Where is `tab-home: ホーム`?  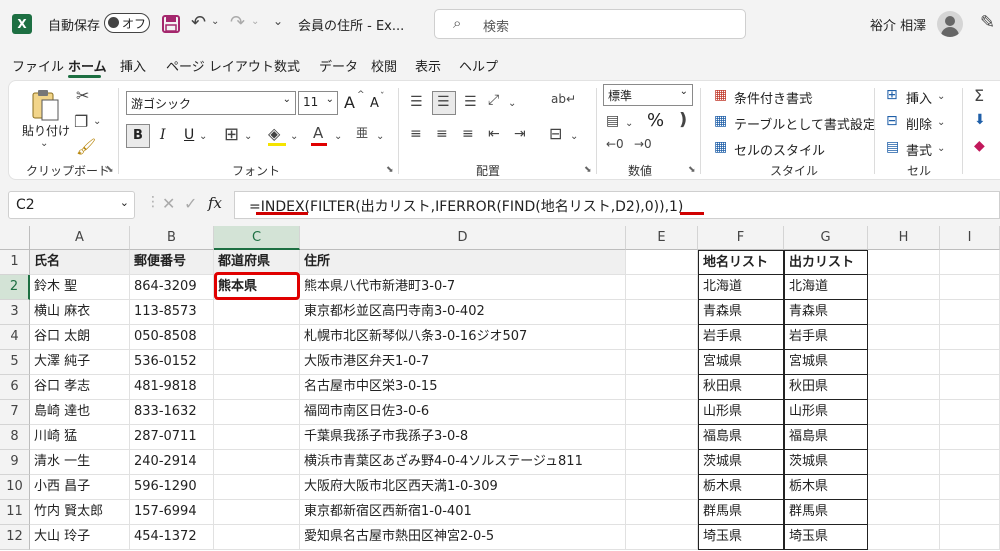 tab-home: ホーム is located at coordinates (87, 65).